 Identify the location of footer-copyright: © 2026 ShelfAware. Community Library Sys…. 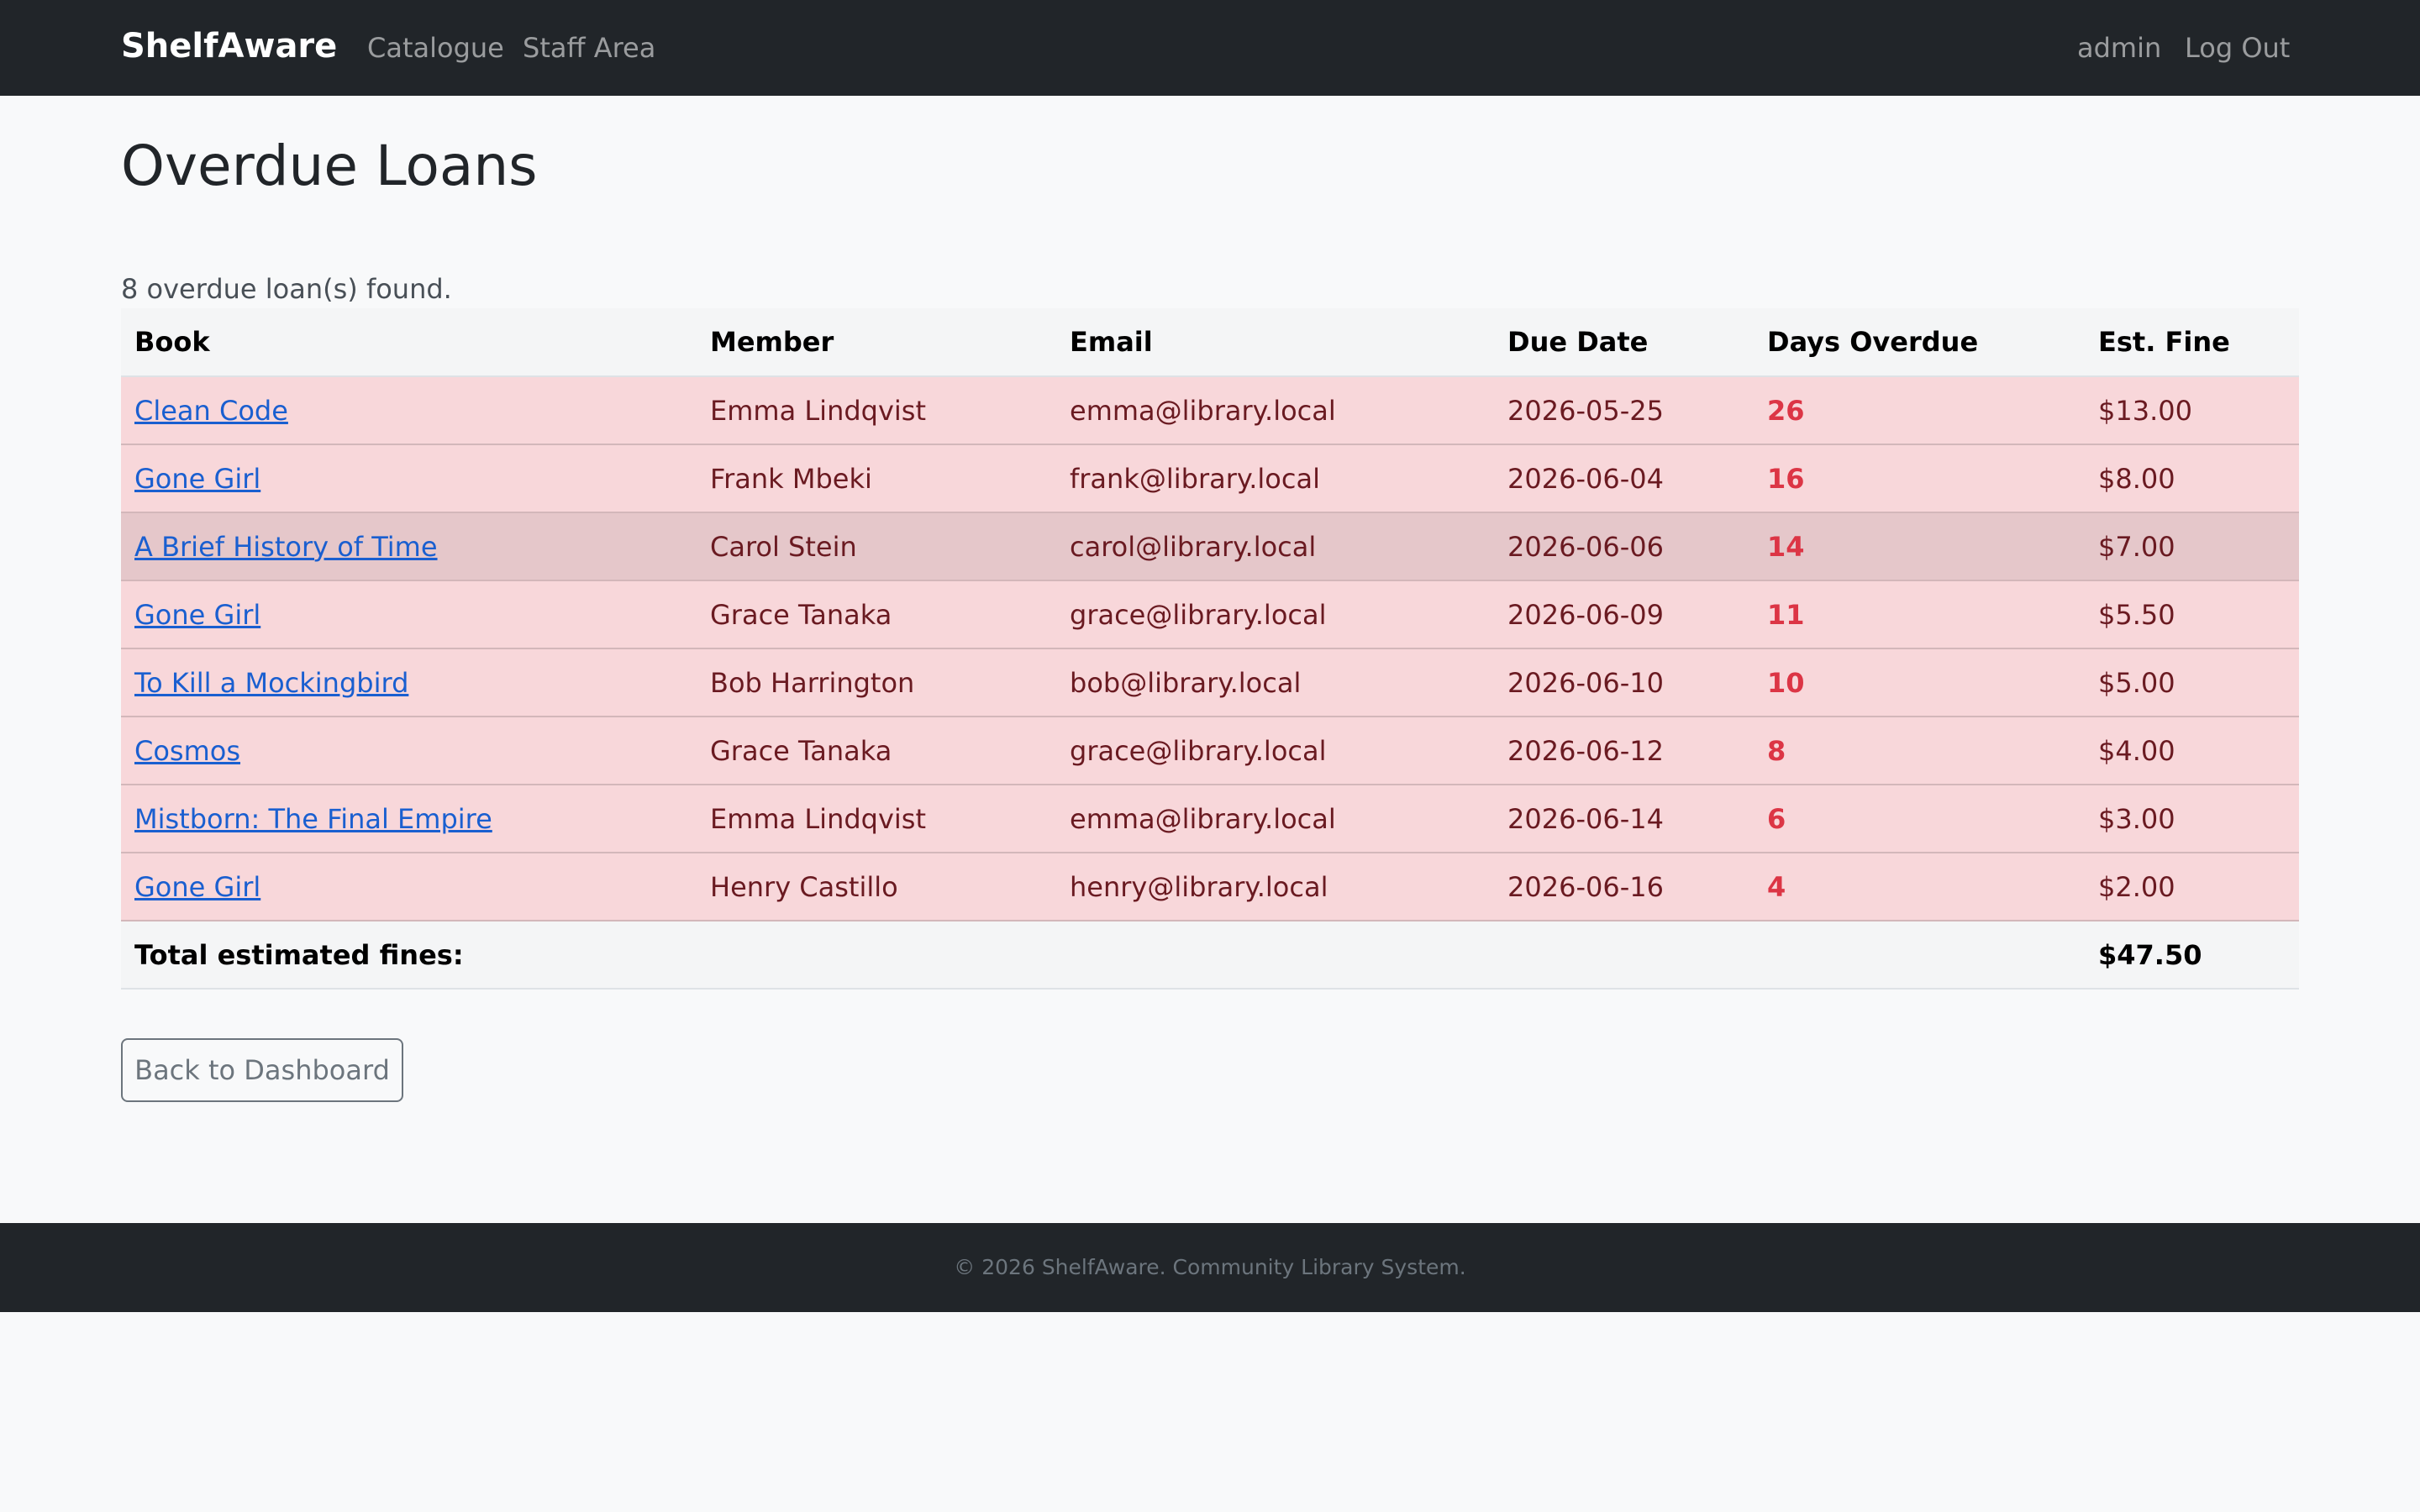
(1210, 1267).